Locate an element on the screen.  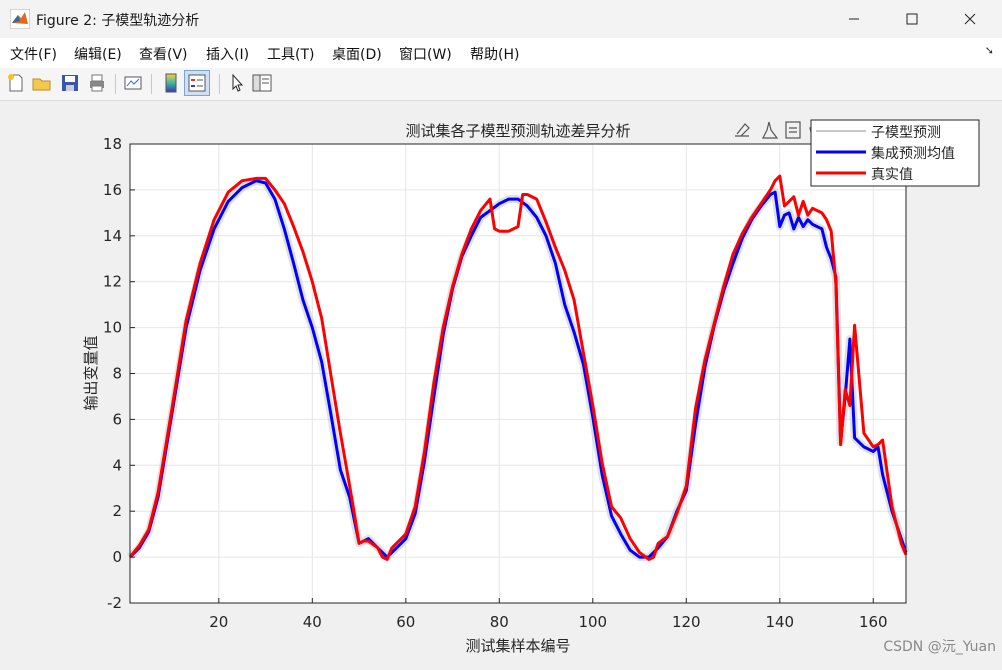
minimize-icon is located at coordinates (854, 19).